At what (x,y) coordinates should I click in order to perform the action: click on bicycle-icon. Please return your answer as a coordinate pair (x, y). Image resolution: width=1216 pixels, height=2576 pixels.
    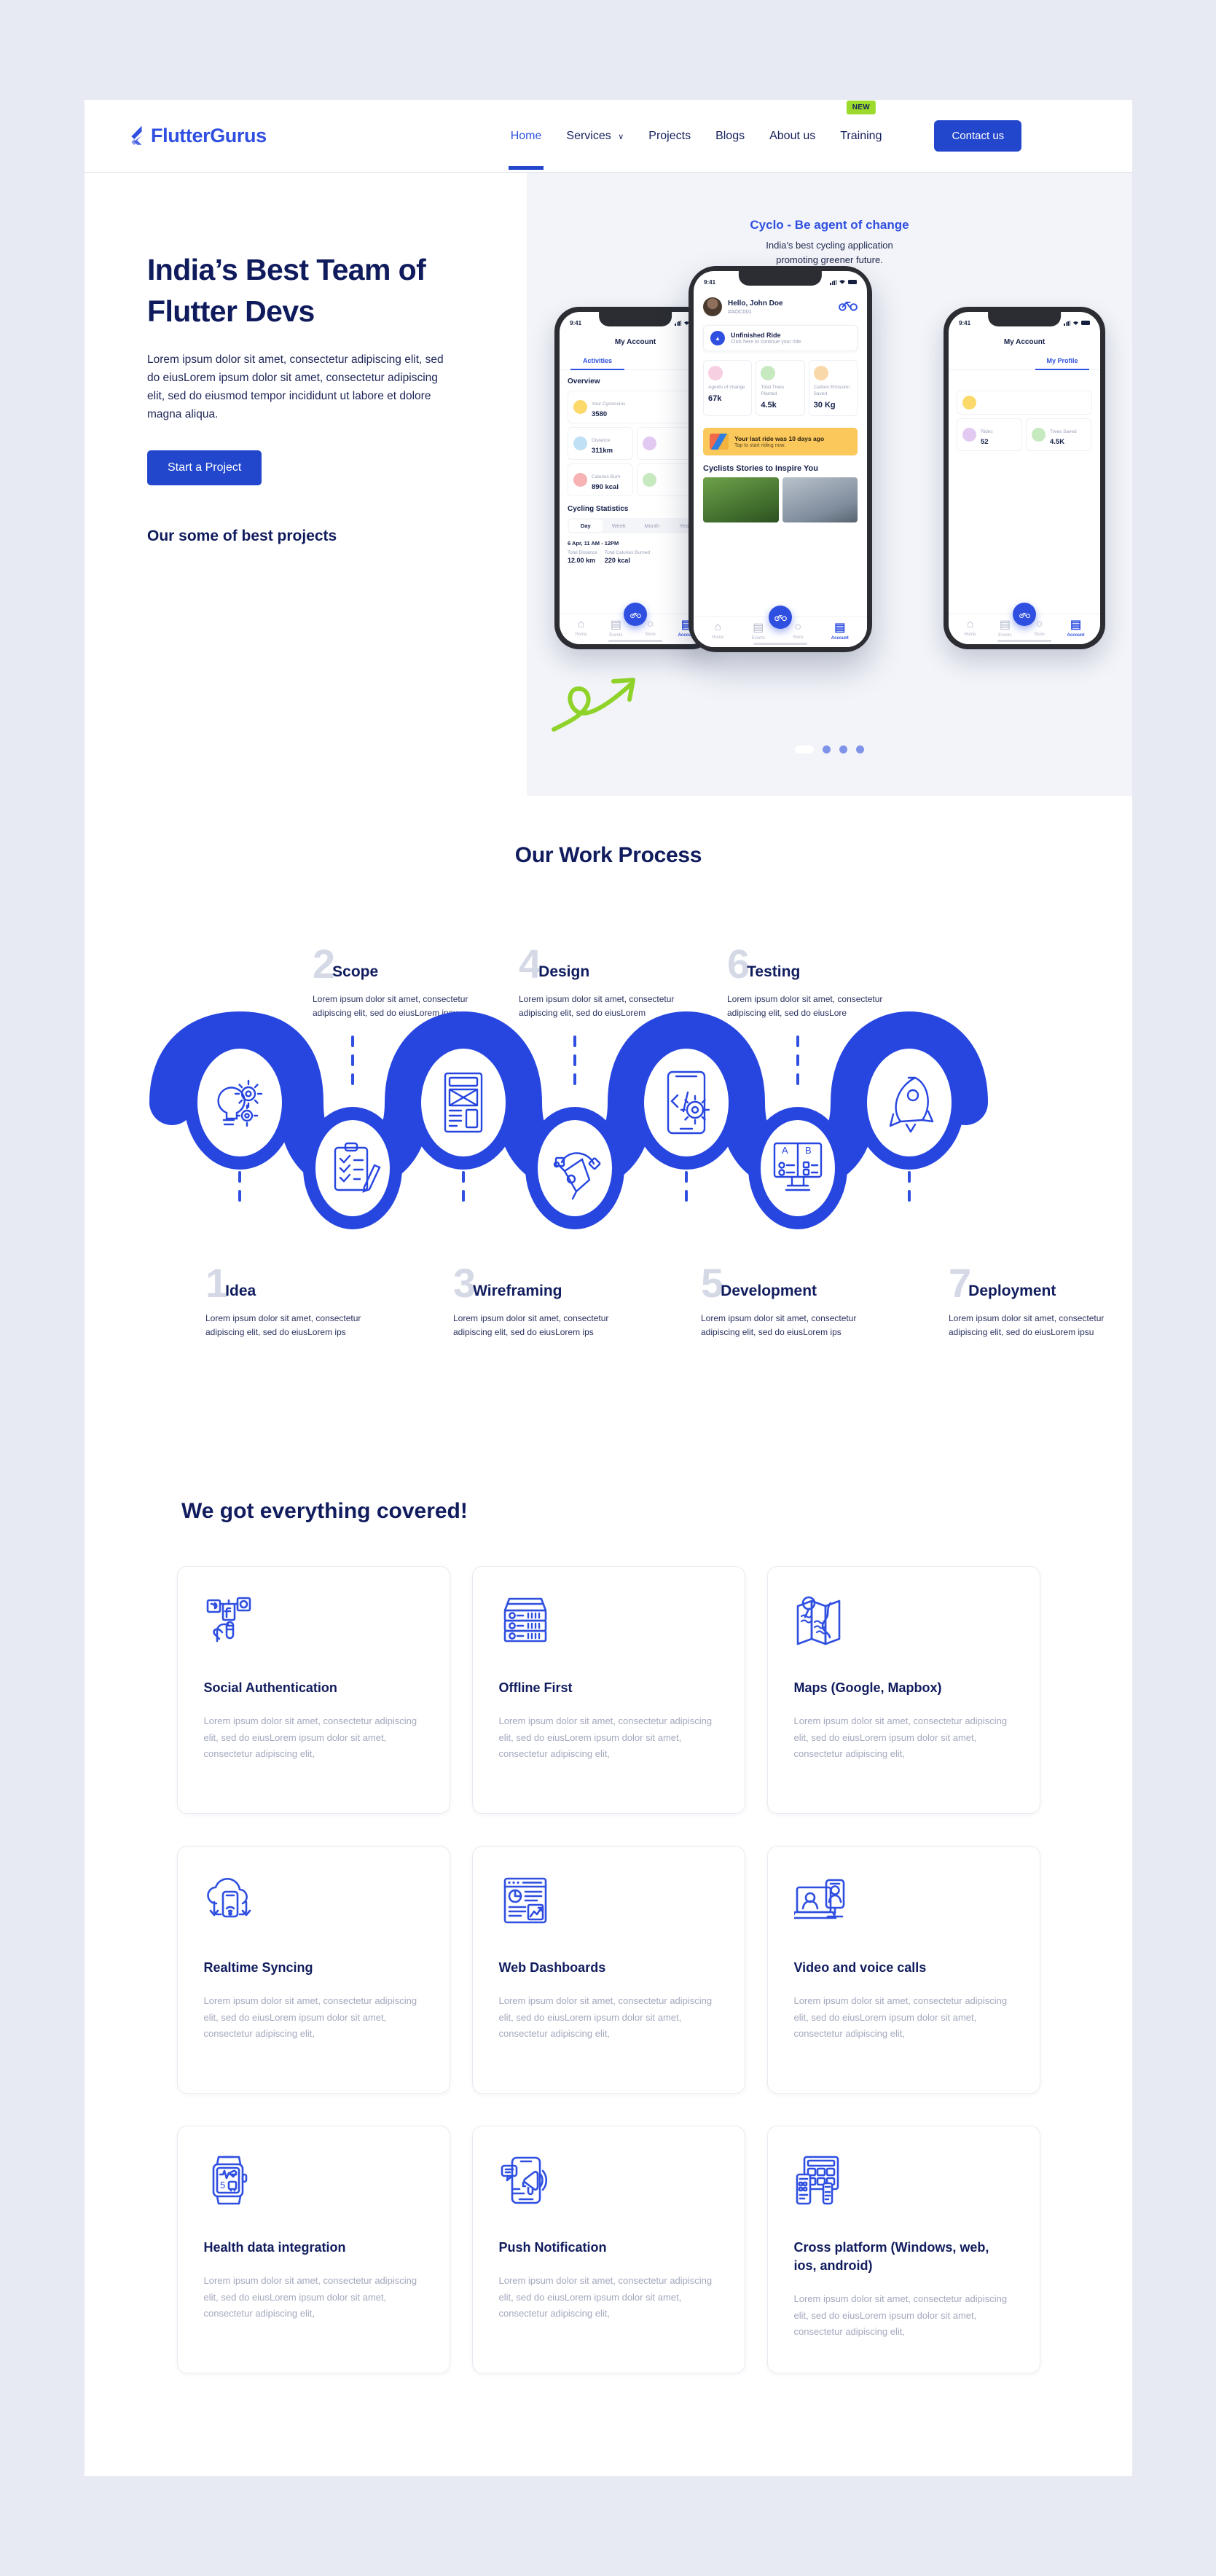
    Looking at the image, I should click on (1024, 615).